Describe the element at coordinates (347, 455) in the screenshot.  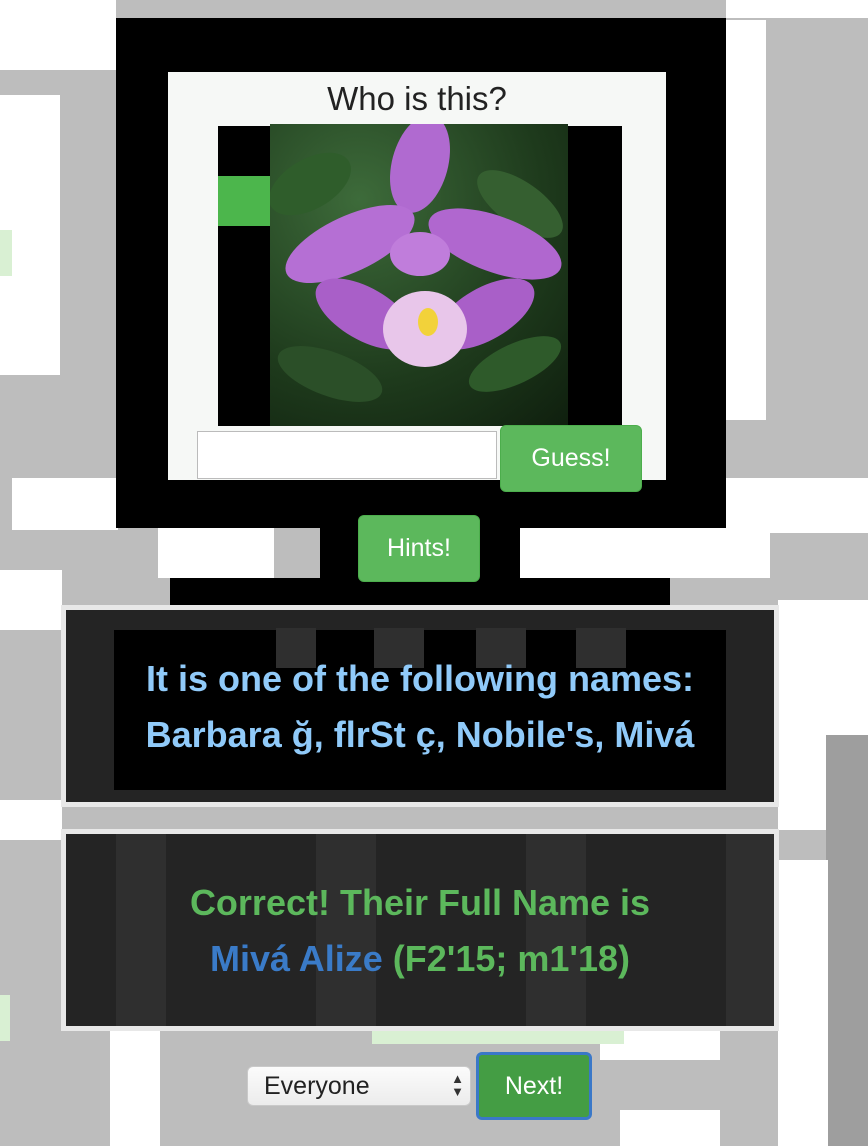
I see `guess-input` at that location.